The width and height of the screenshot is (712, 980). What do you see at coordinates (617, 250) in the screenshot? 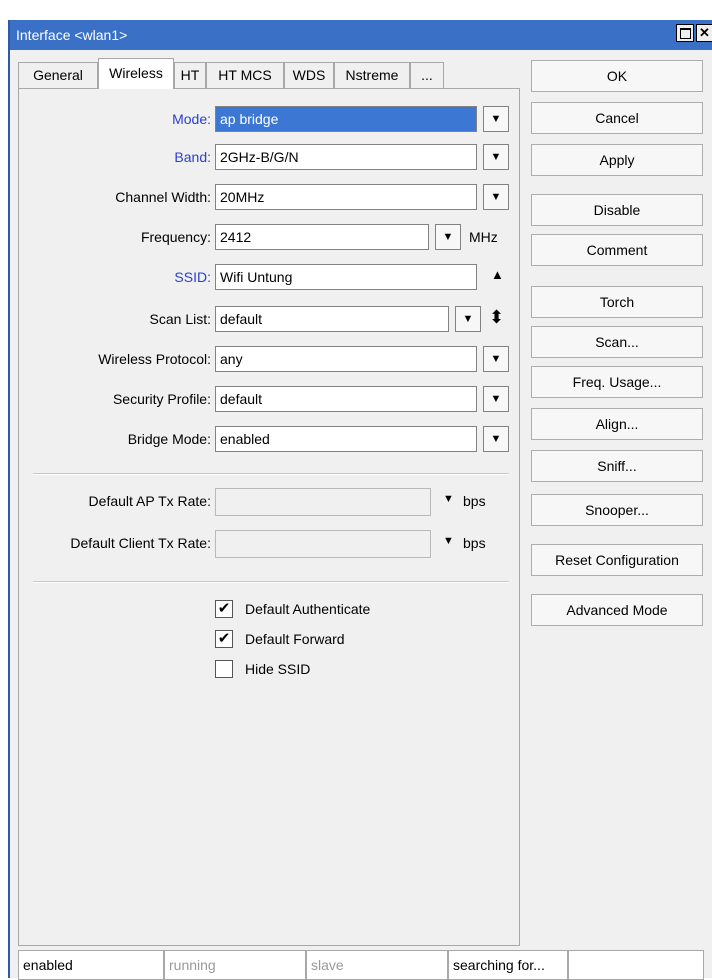
I see `comment-button: Comment` at bounding box center [617, 250].